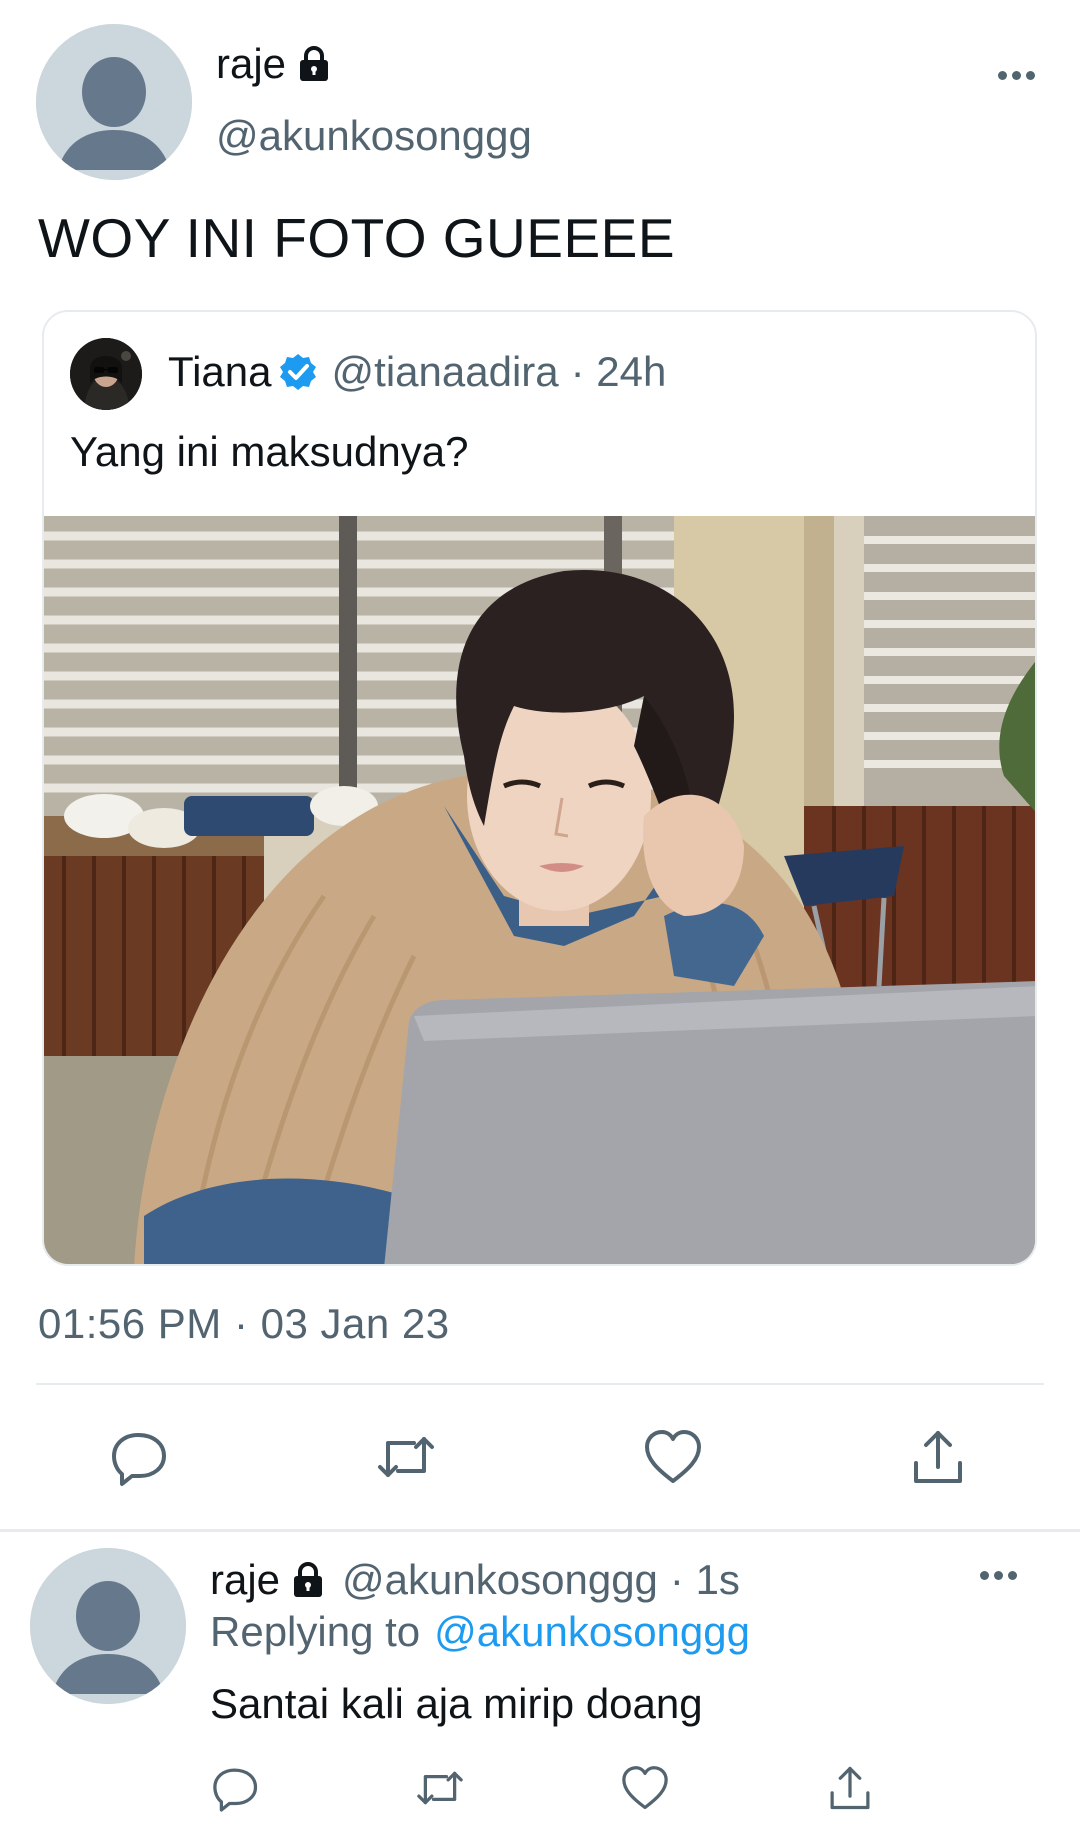 The height and width of the screenshot is (1843, 1080). I want to click on divider, so click(540, 1384).